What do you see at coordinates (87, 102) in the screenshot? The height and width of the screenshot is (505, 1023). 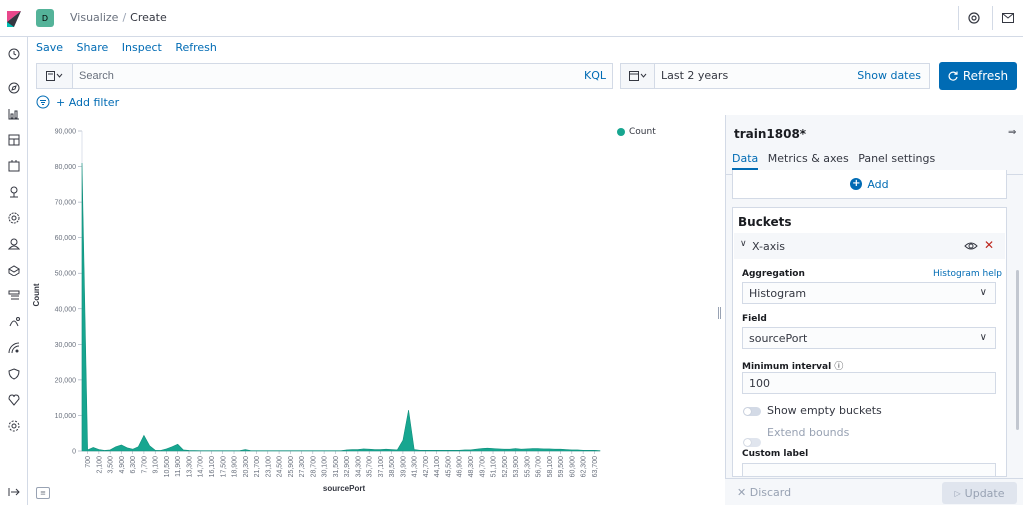 I see `add-filter-link: + Add filter` at bounding box center [87, 102].